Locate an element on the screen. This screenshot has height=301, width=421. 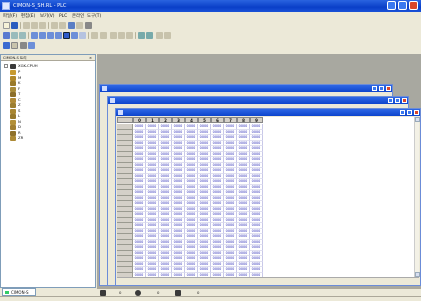
back-window-2-minimize-button is located at coordinates (390, 100).